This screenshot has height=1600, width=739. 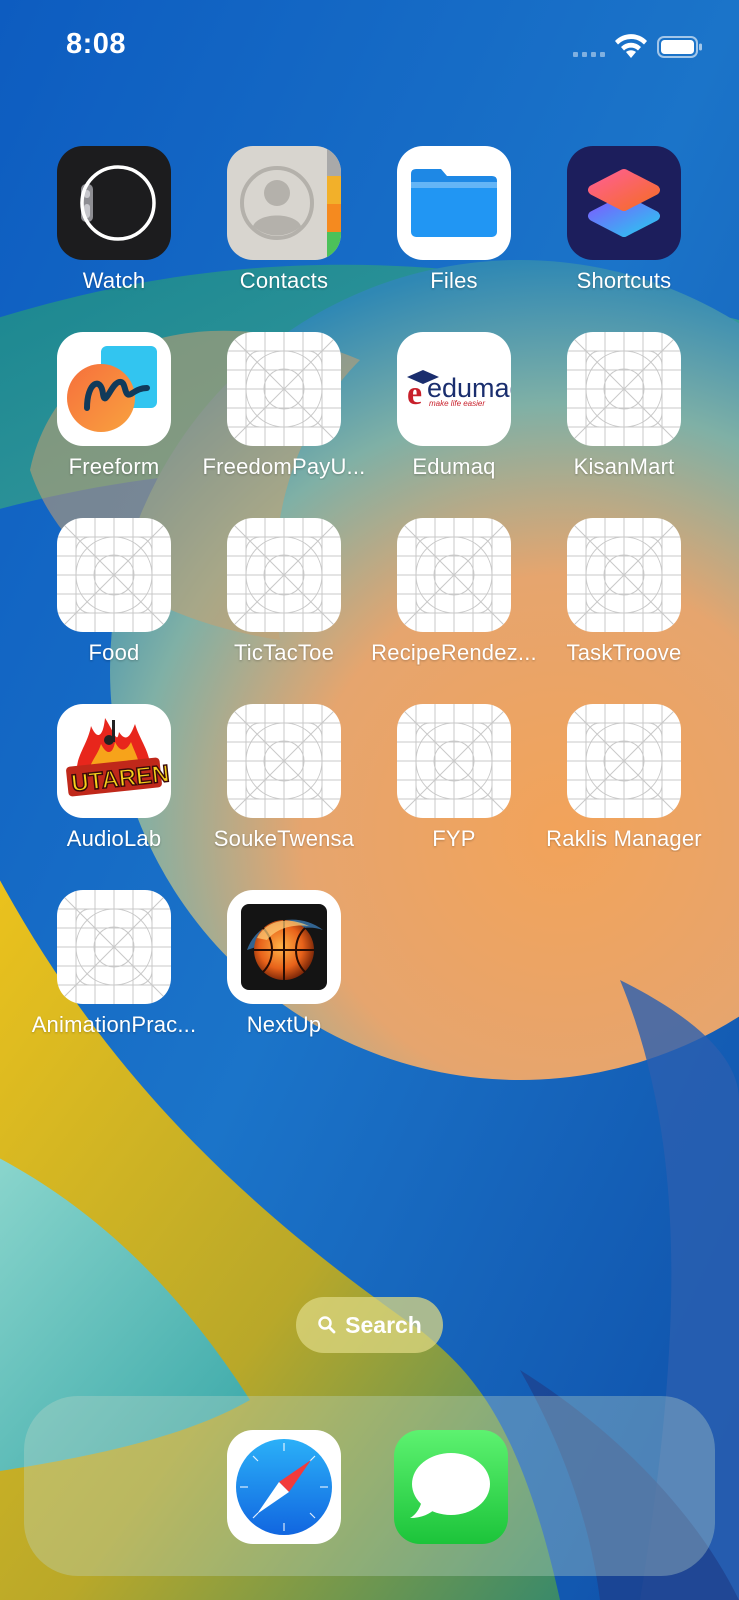 I want to click on contacts-icon, so click(x=284, y=203).